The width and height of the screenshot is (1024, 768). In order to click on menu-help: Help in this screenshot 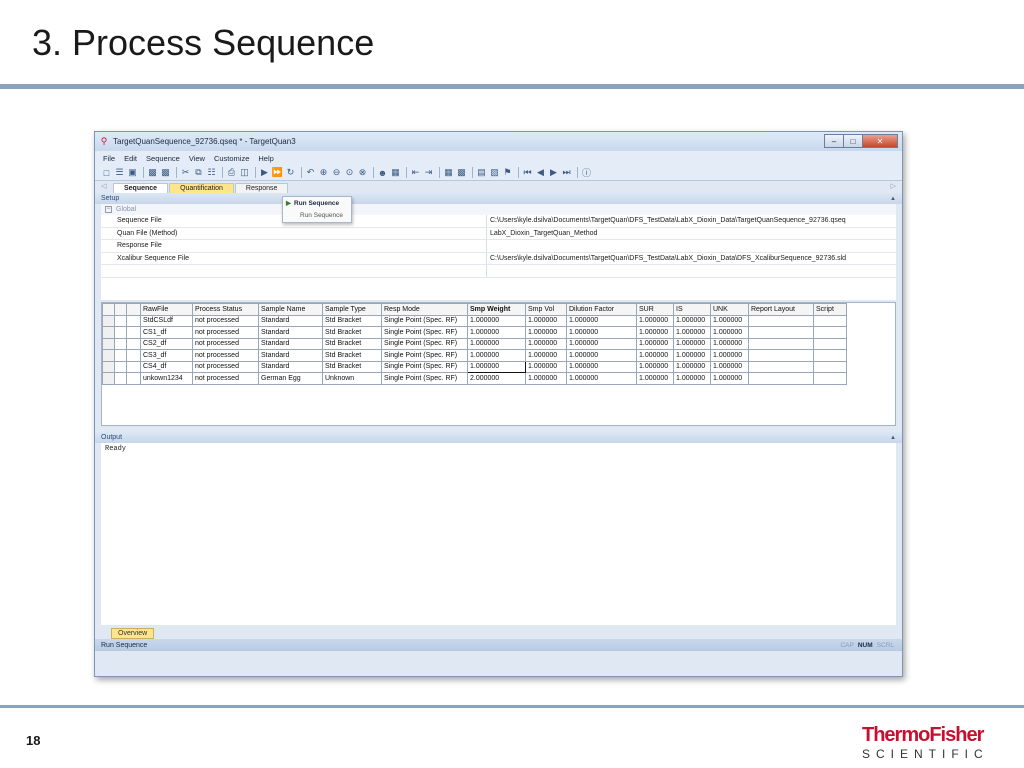, I will do `click(265, 158)`.